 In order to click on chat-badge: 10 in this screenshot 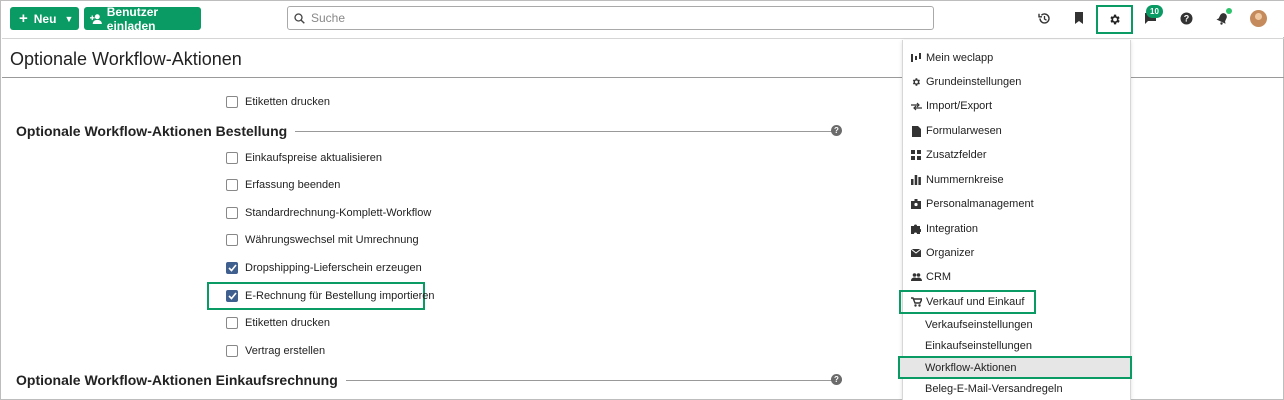, I will do `click(1154, 11)`.